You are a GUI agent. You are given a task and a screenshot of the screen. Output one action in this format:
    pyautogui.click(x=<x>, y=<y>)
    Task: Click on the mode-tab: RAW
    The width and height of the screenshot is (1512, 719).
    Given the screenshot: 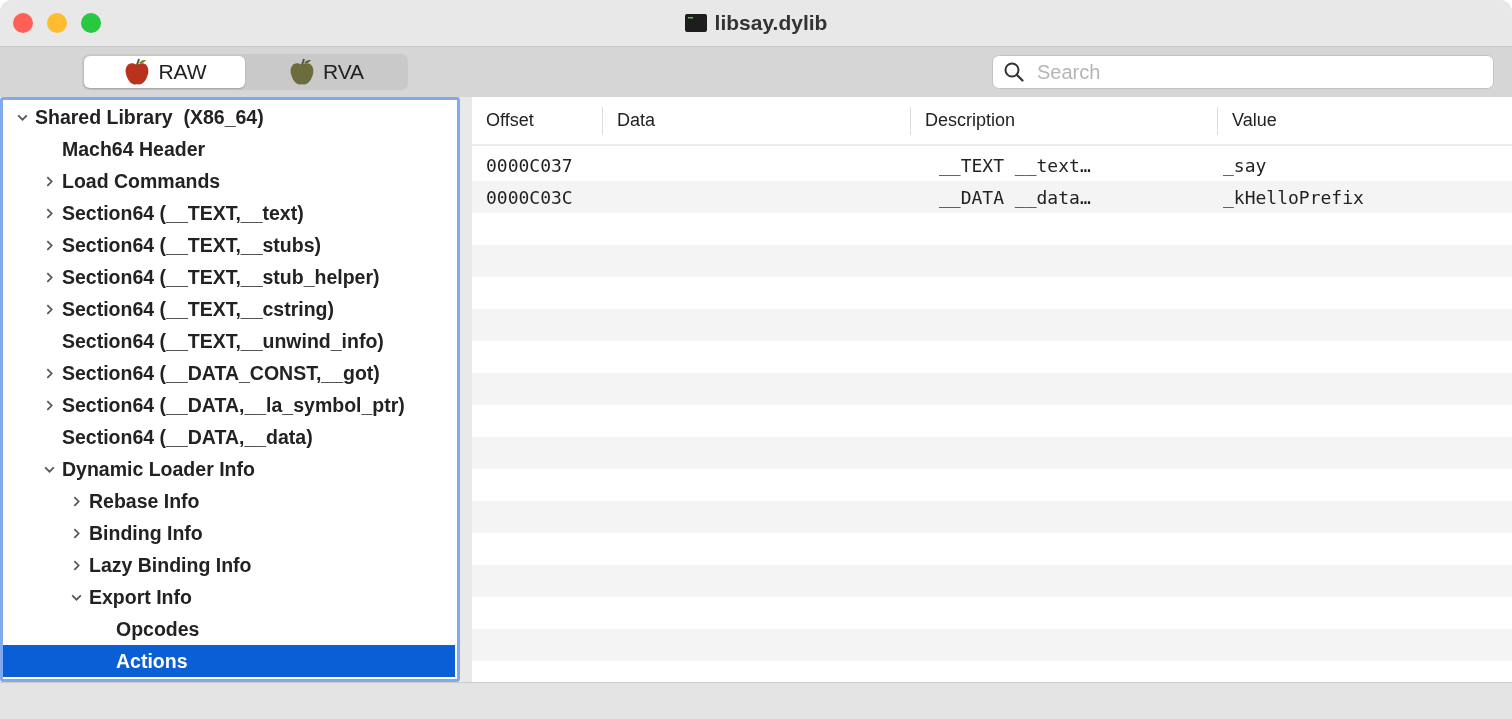 What is the action you would take?
    pyautogui.click(x=164, y=72)
    